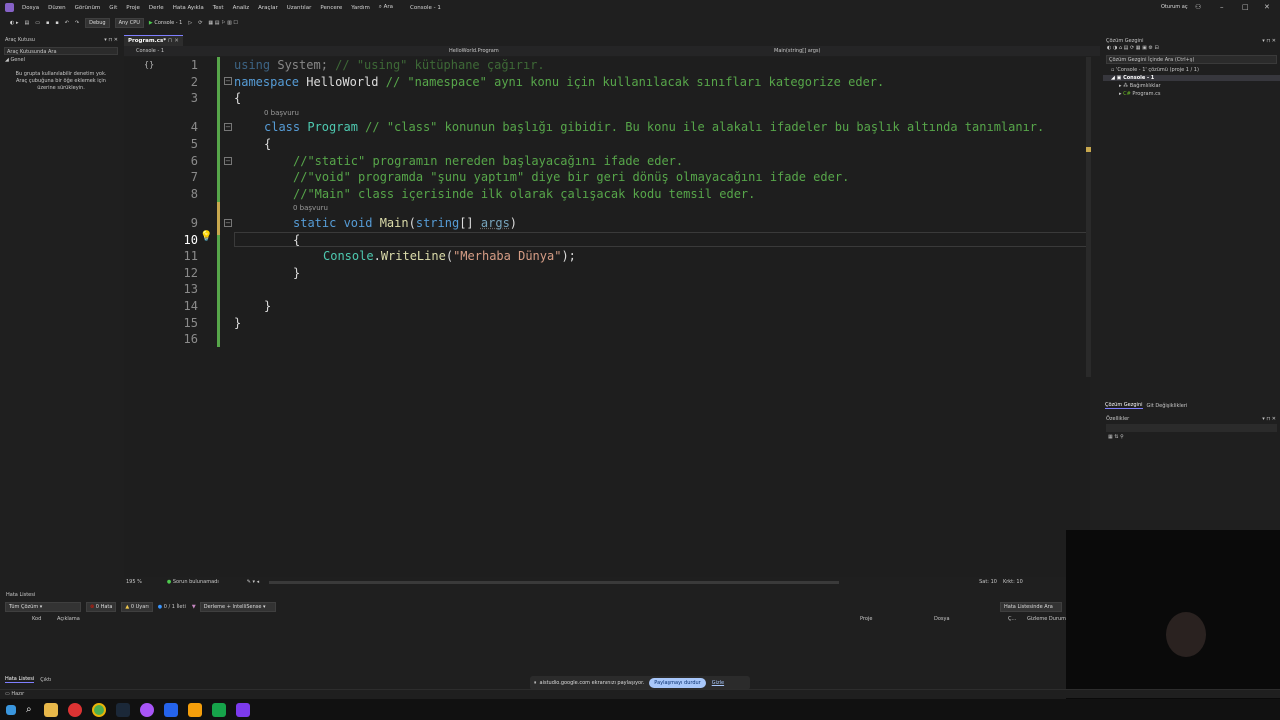  I want to click on menu-build: Derle, so click(156, 8).